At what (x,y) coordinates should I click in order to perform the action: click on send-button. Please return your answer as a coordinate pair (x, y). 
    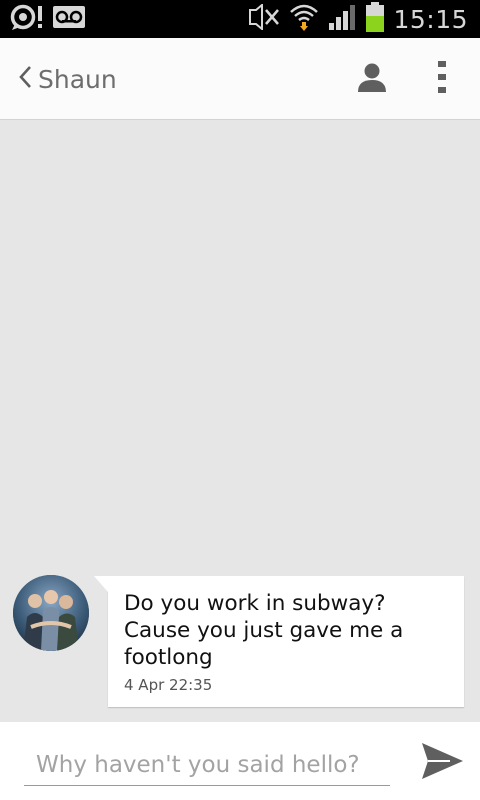
    Looking at the image, I should click on (442, 763).